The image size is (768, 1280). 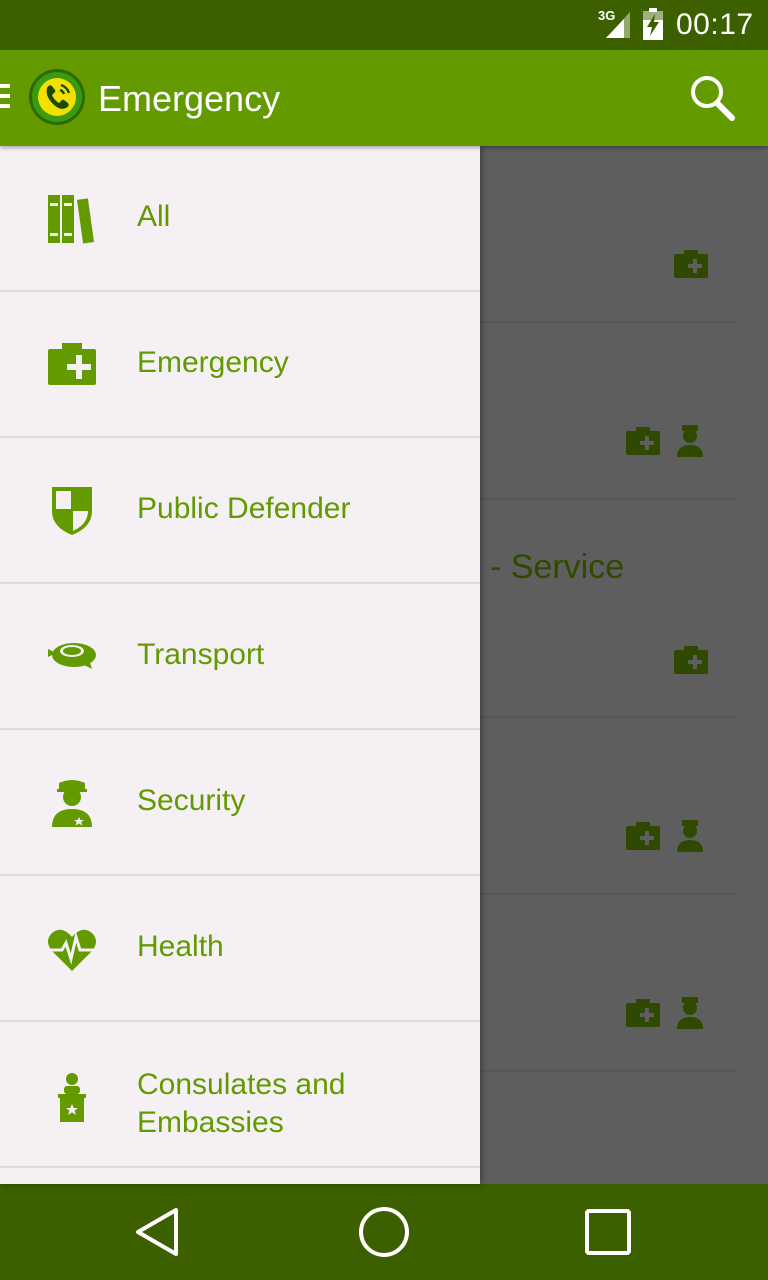 What do you see at coordinates (5, 99) in the screenshot?
I see `menu-icon` at bounding box center [5, 99].